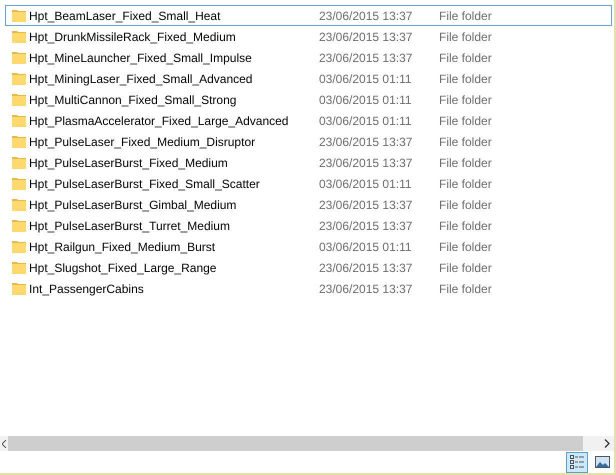 This screenshot has width=616, height=475. I want to click on file-row: Hpt_PulseLaserBurst_Turret_Medium 23/06/2015 13:37 File folder, so click(308, 225).